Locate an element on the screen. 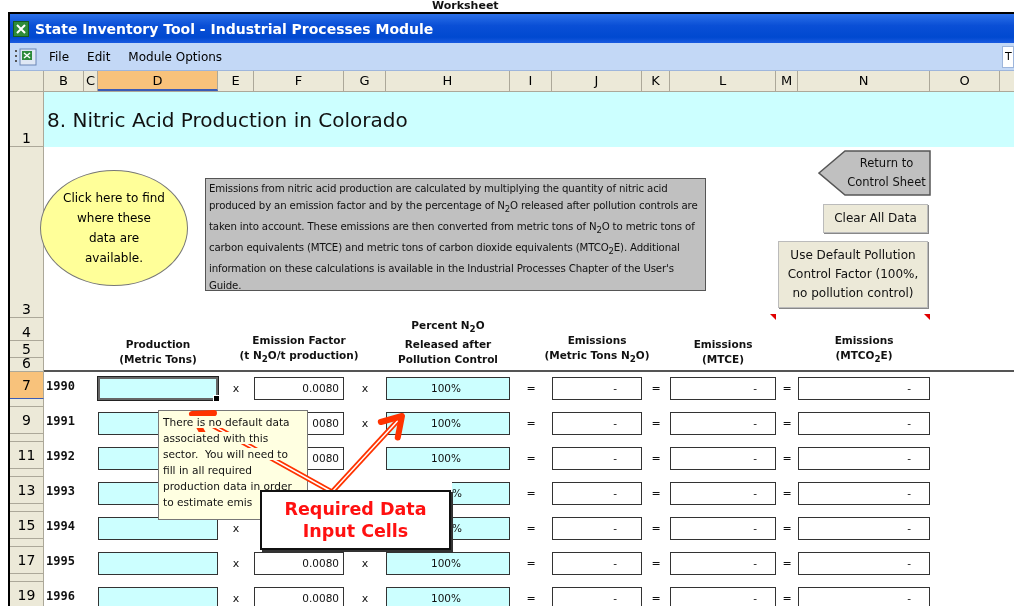 The height and width of the screenshot is (606, 1014). year-label: 1993 is located at coordinates (60, 490).